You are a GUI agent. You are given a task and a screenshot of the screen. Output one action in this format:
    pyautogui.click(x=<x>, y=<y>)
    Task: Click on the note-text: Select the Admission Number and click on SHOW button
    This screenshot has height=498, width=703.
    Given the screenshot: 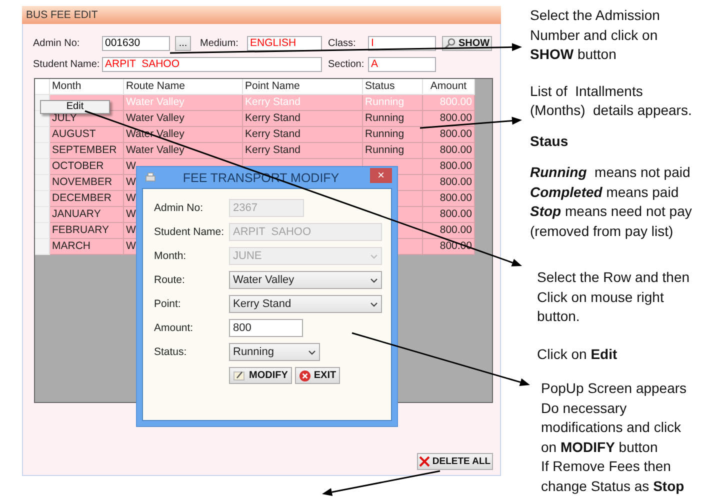 What is the action you would take?
    pyautogui.click(x=595, y=35)
    